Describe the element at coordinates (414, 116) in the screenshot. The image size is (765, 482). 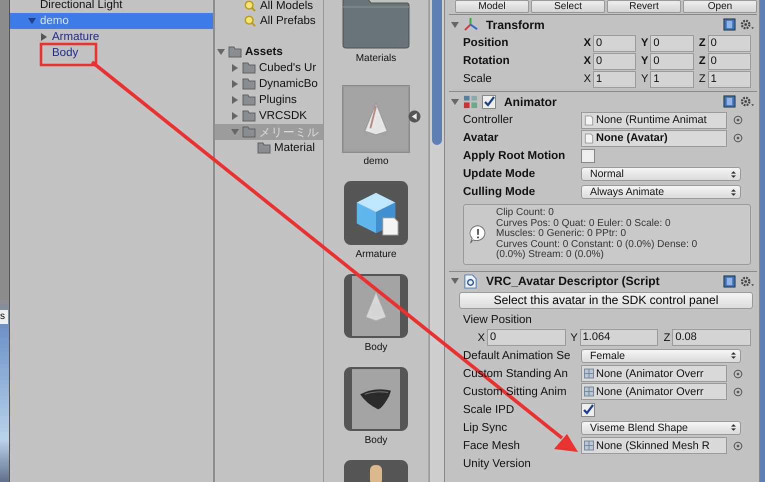
I see `play-icon` at that location.